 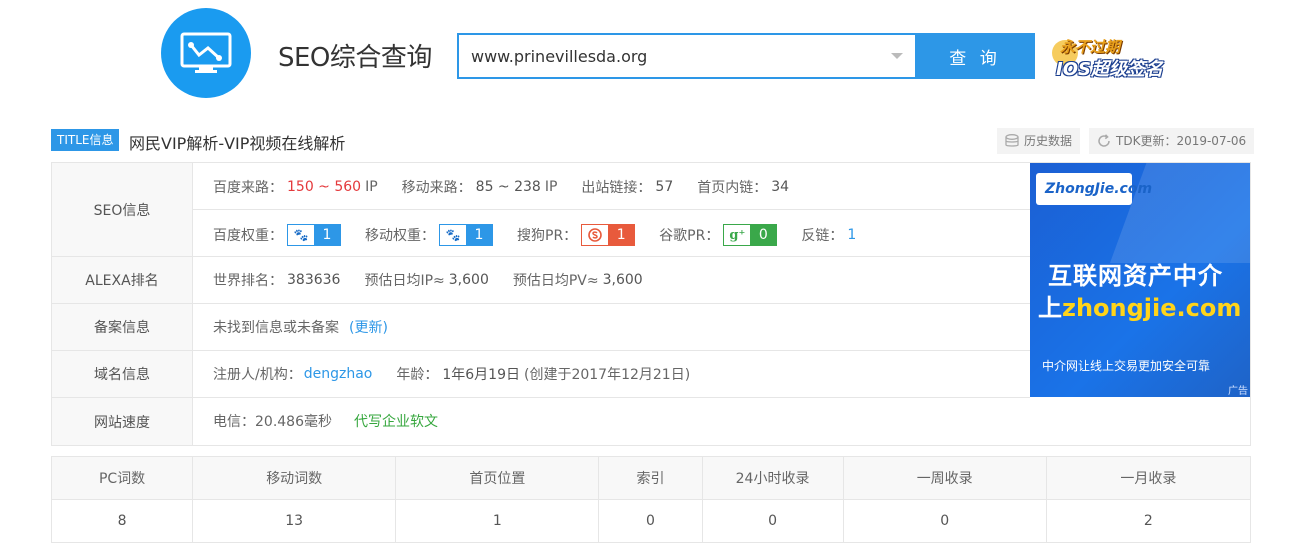 I want to click on mobile-traffic-value: 85 ~ 238, so click(x=508, y=187).